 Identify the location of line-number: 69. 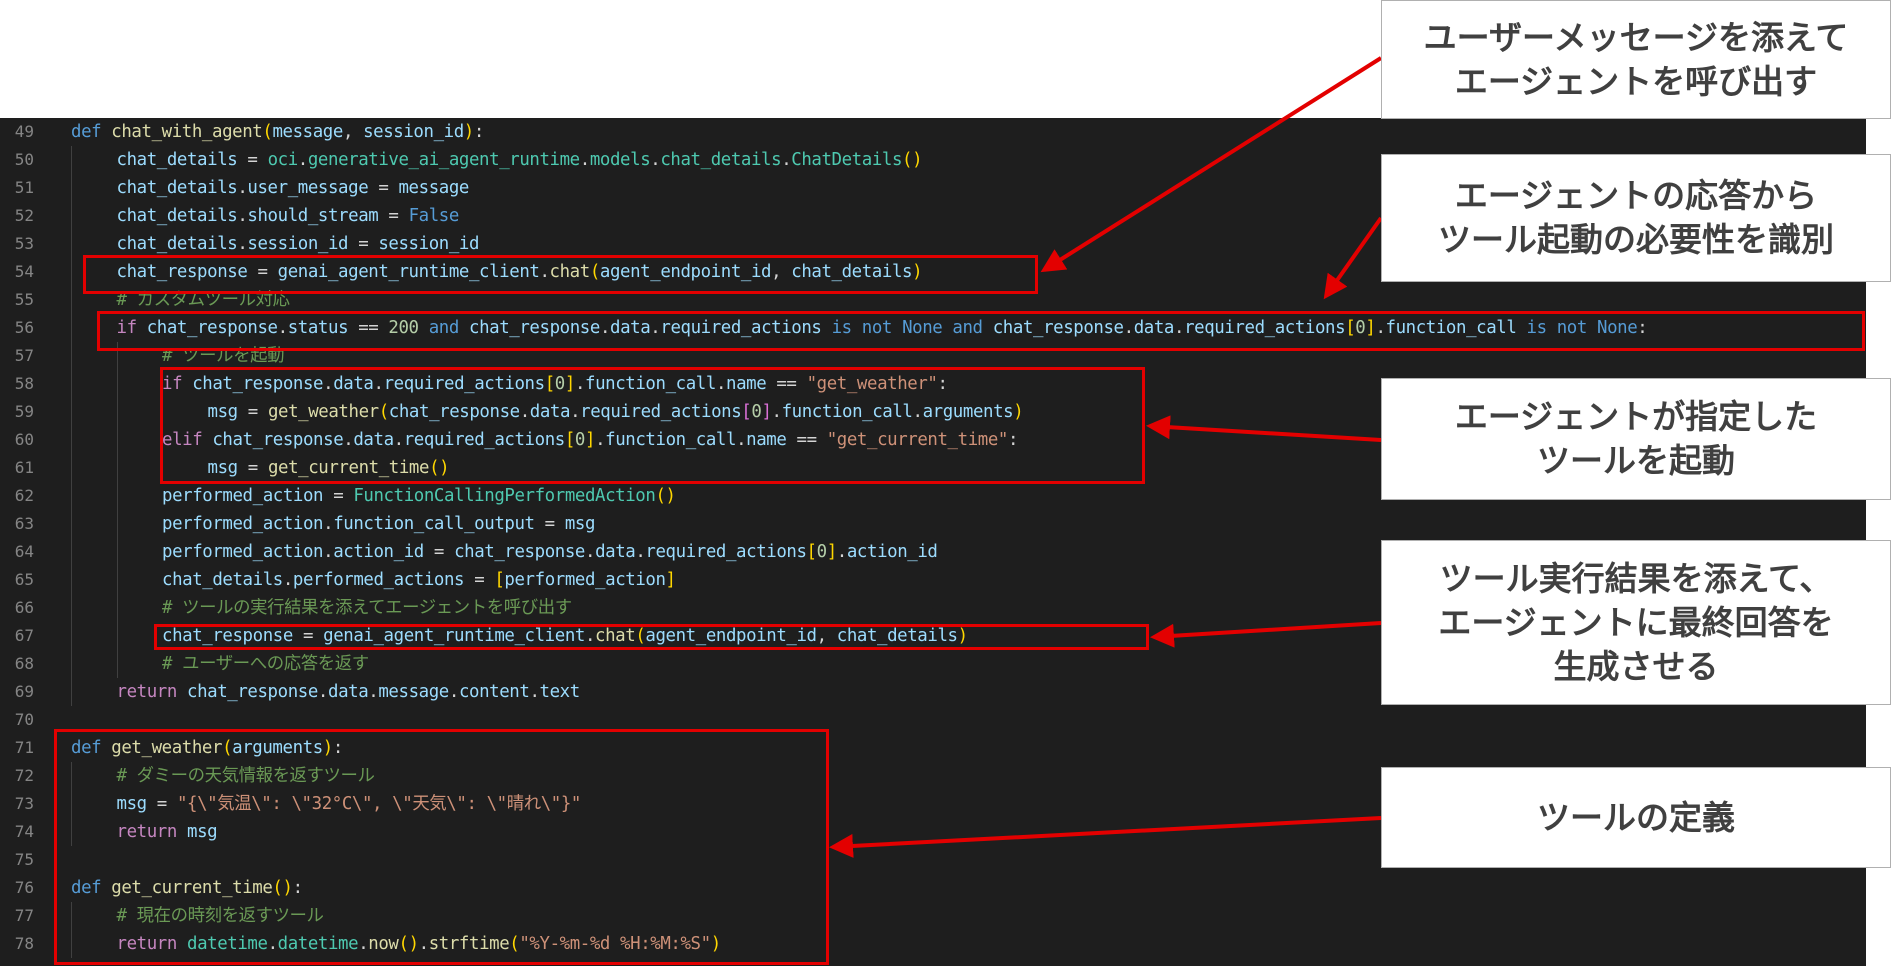
(24, 691).